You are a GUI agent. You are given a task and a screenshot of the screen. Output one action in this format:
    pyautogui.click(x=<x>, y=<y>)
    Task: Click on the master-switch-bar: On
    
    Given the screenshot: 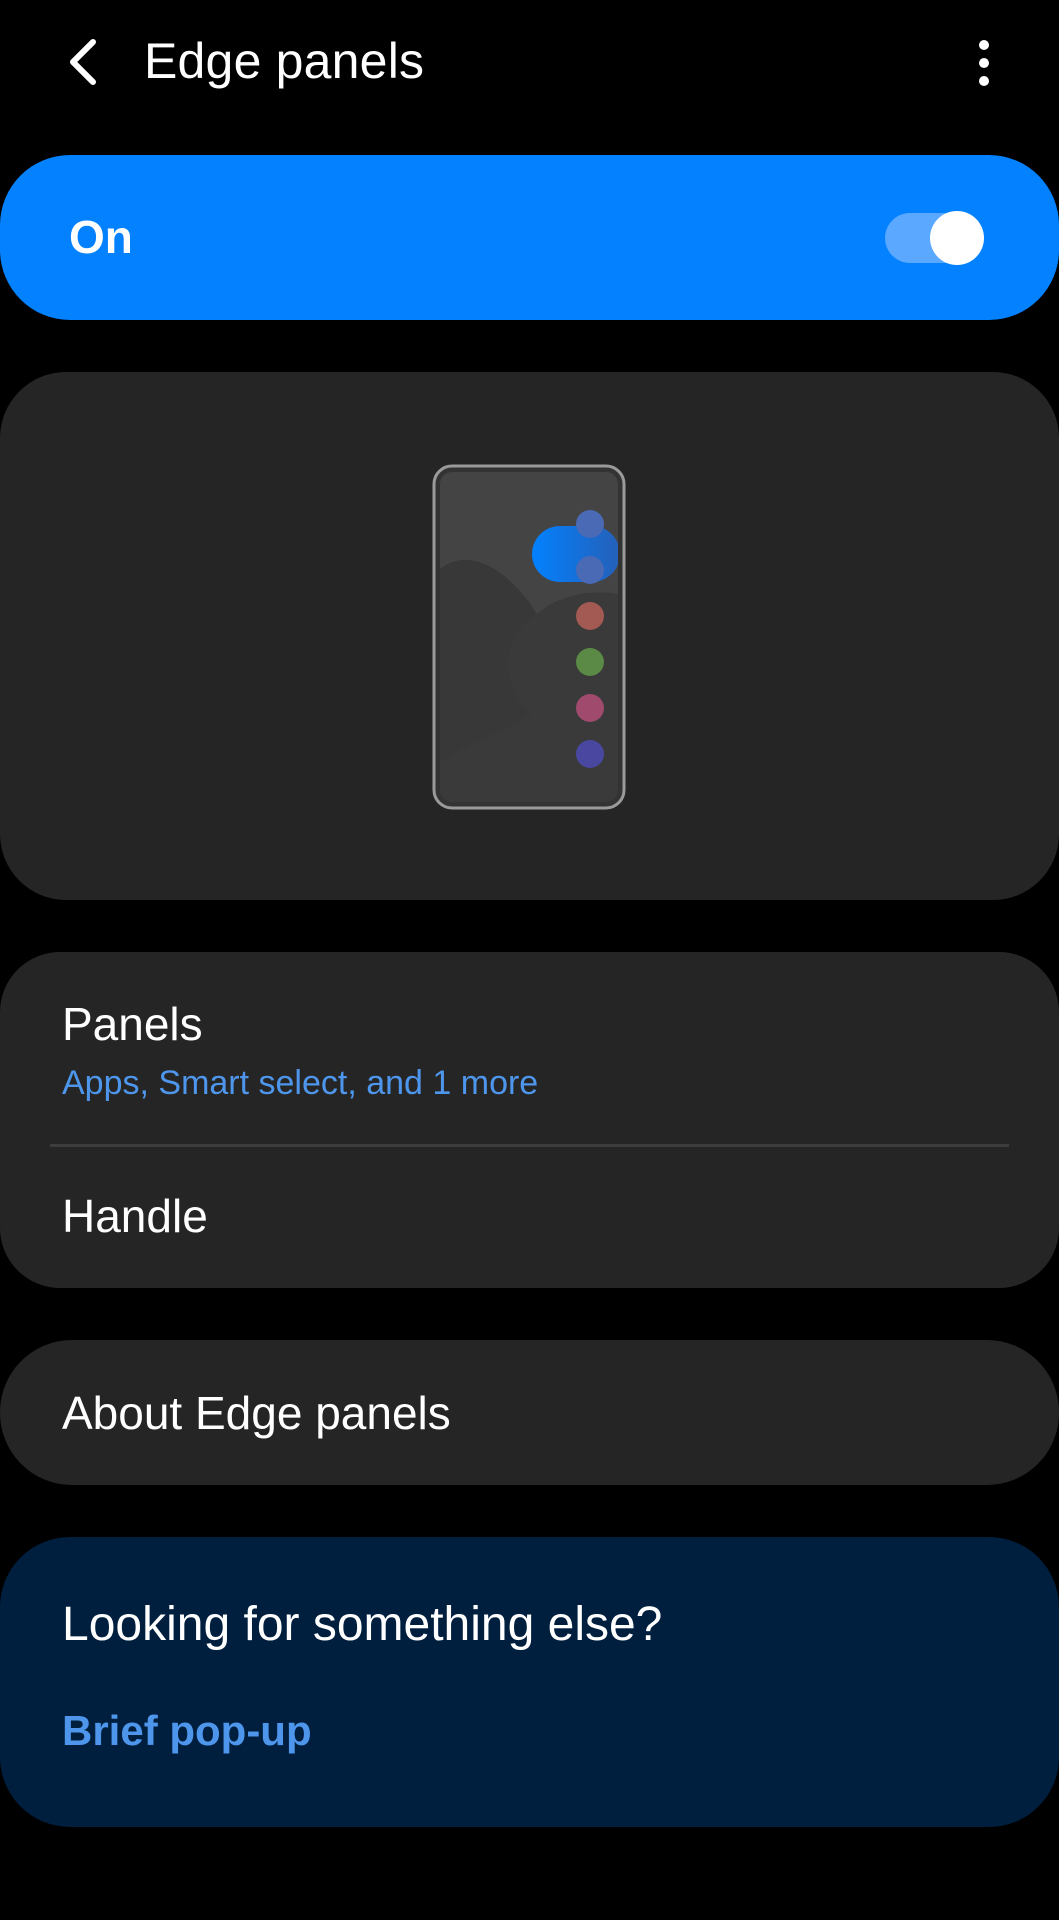 What is the action you would take?
    pyautogui.click(x=529, y=237)
    